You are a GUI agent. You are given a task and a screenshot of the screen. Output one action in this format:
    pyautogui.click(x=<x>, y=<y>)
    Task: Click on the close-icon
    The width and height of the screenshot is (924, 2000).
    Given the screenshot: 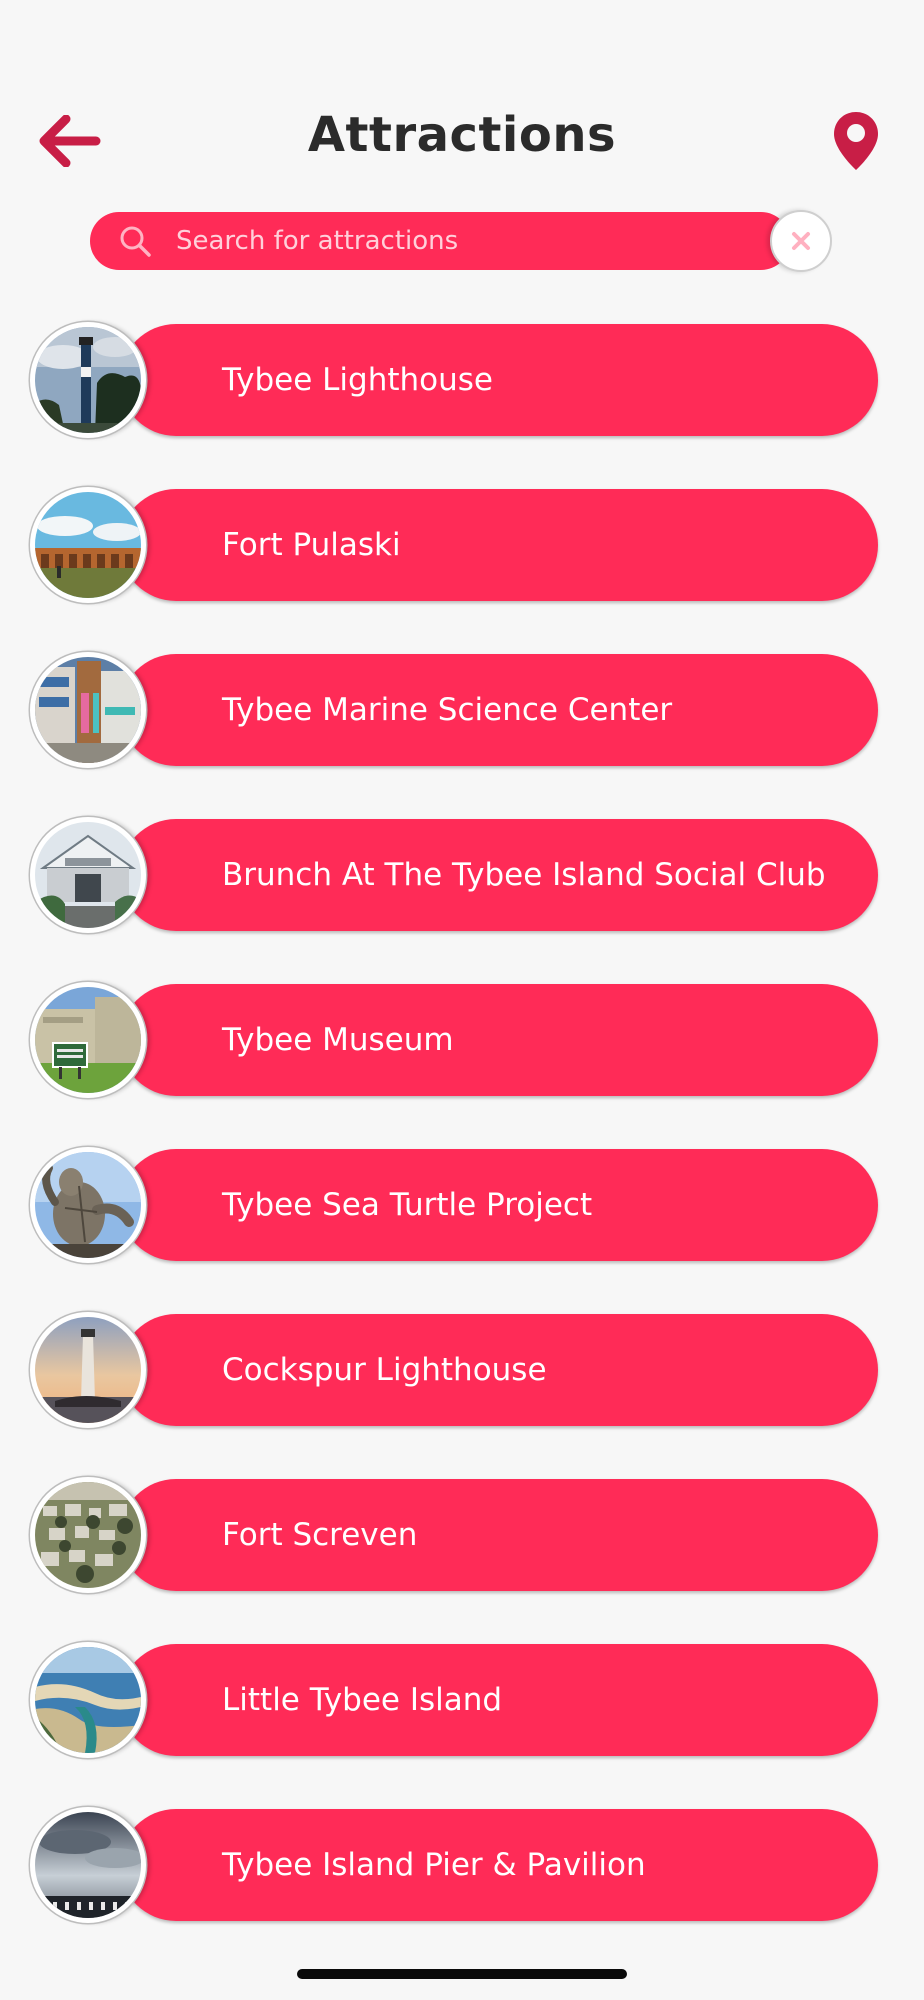 What is the action you would take?
    pyautogui.click(x=801, y=241)
    